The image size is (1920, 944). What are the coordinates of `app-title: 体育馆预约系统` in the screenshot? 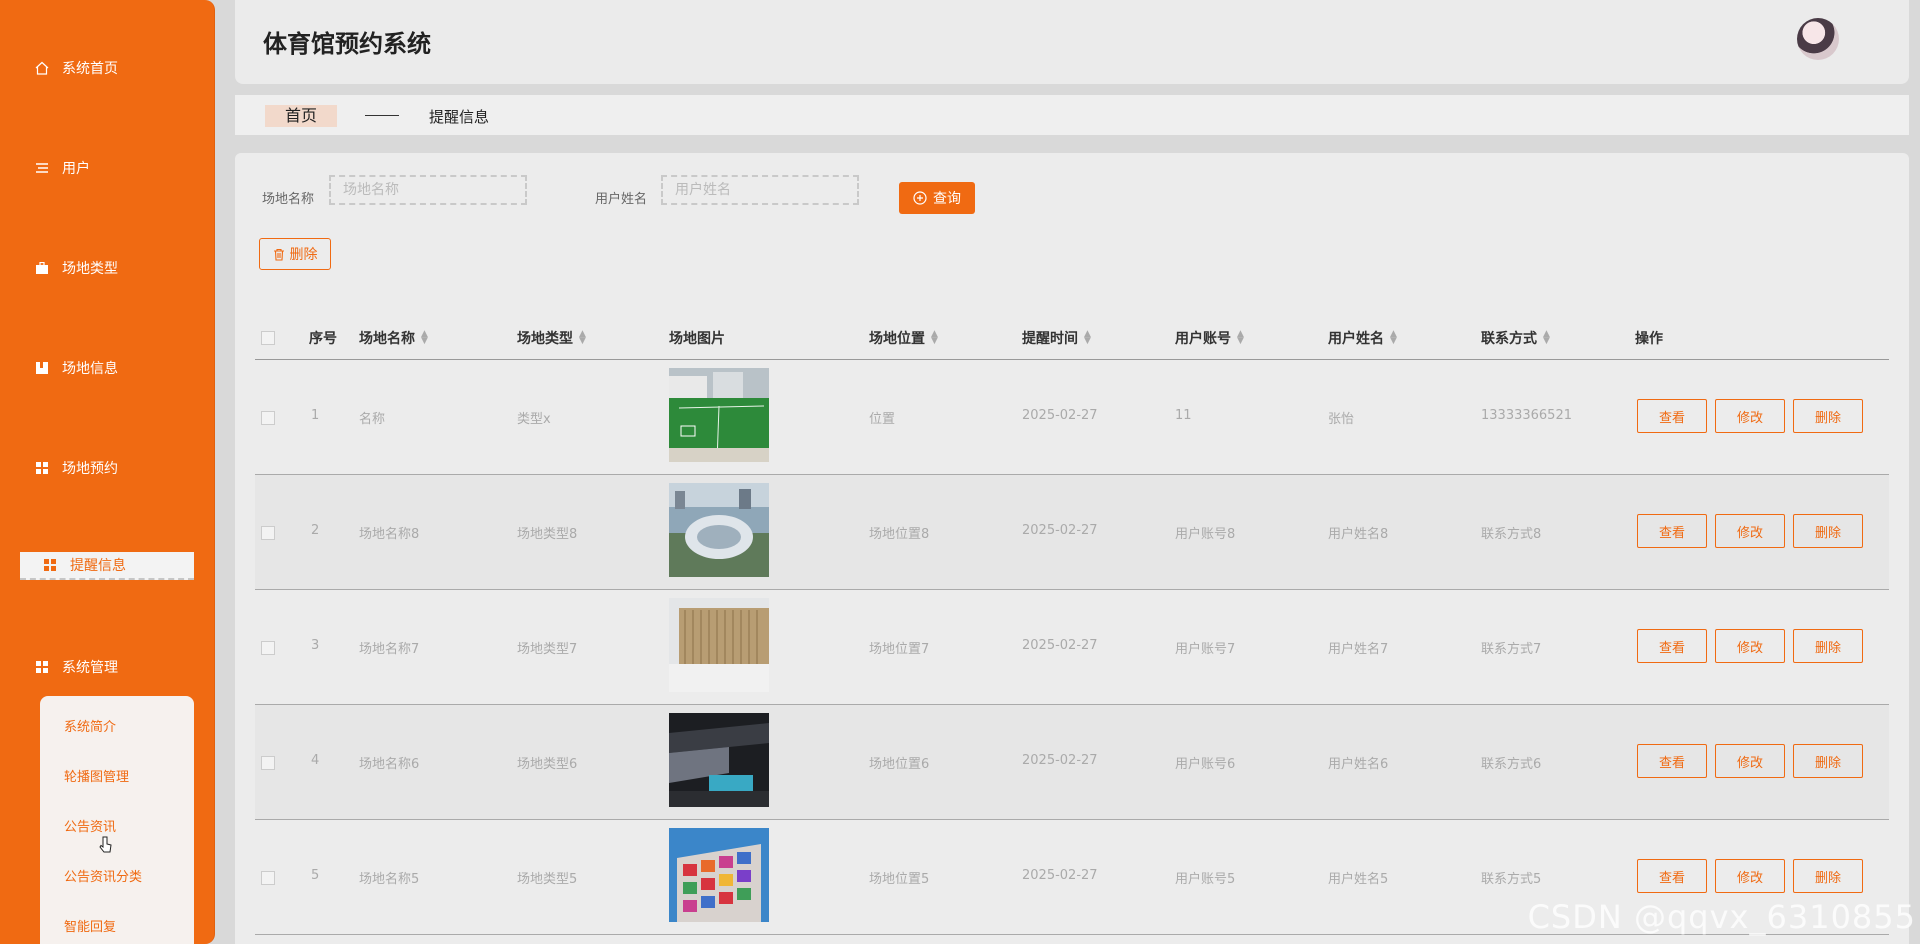 It's located at (347, 44).